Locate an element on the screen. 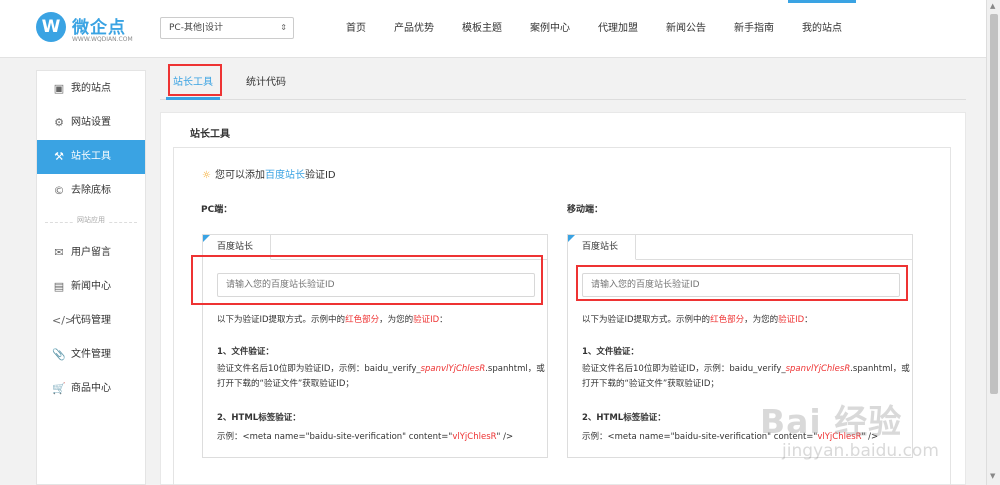 This screenshot has width=1000, height=485. card-title: 站长工具 is located at coordinates (210, 134).